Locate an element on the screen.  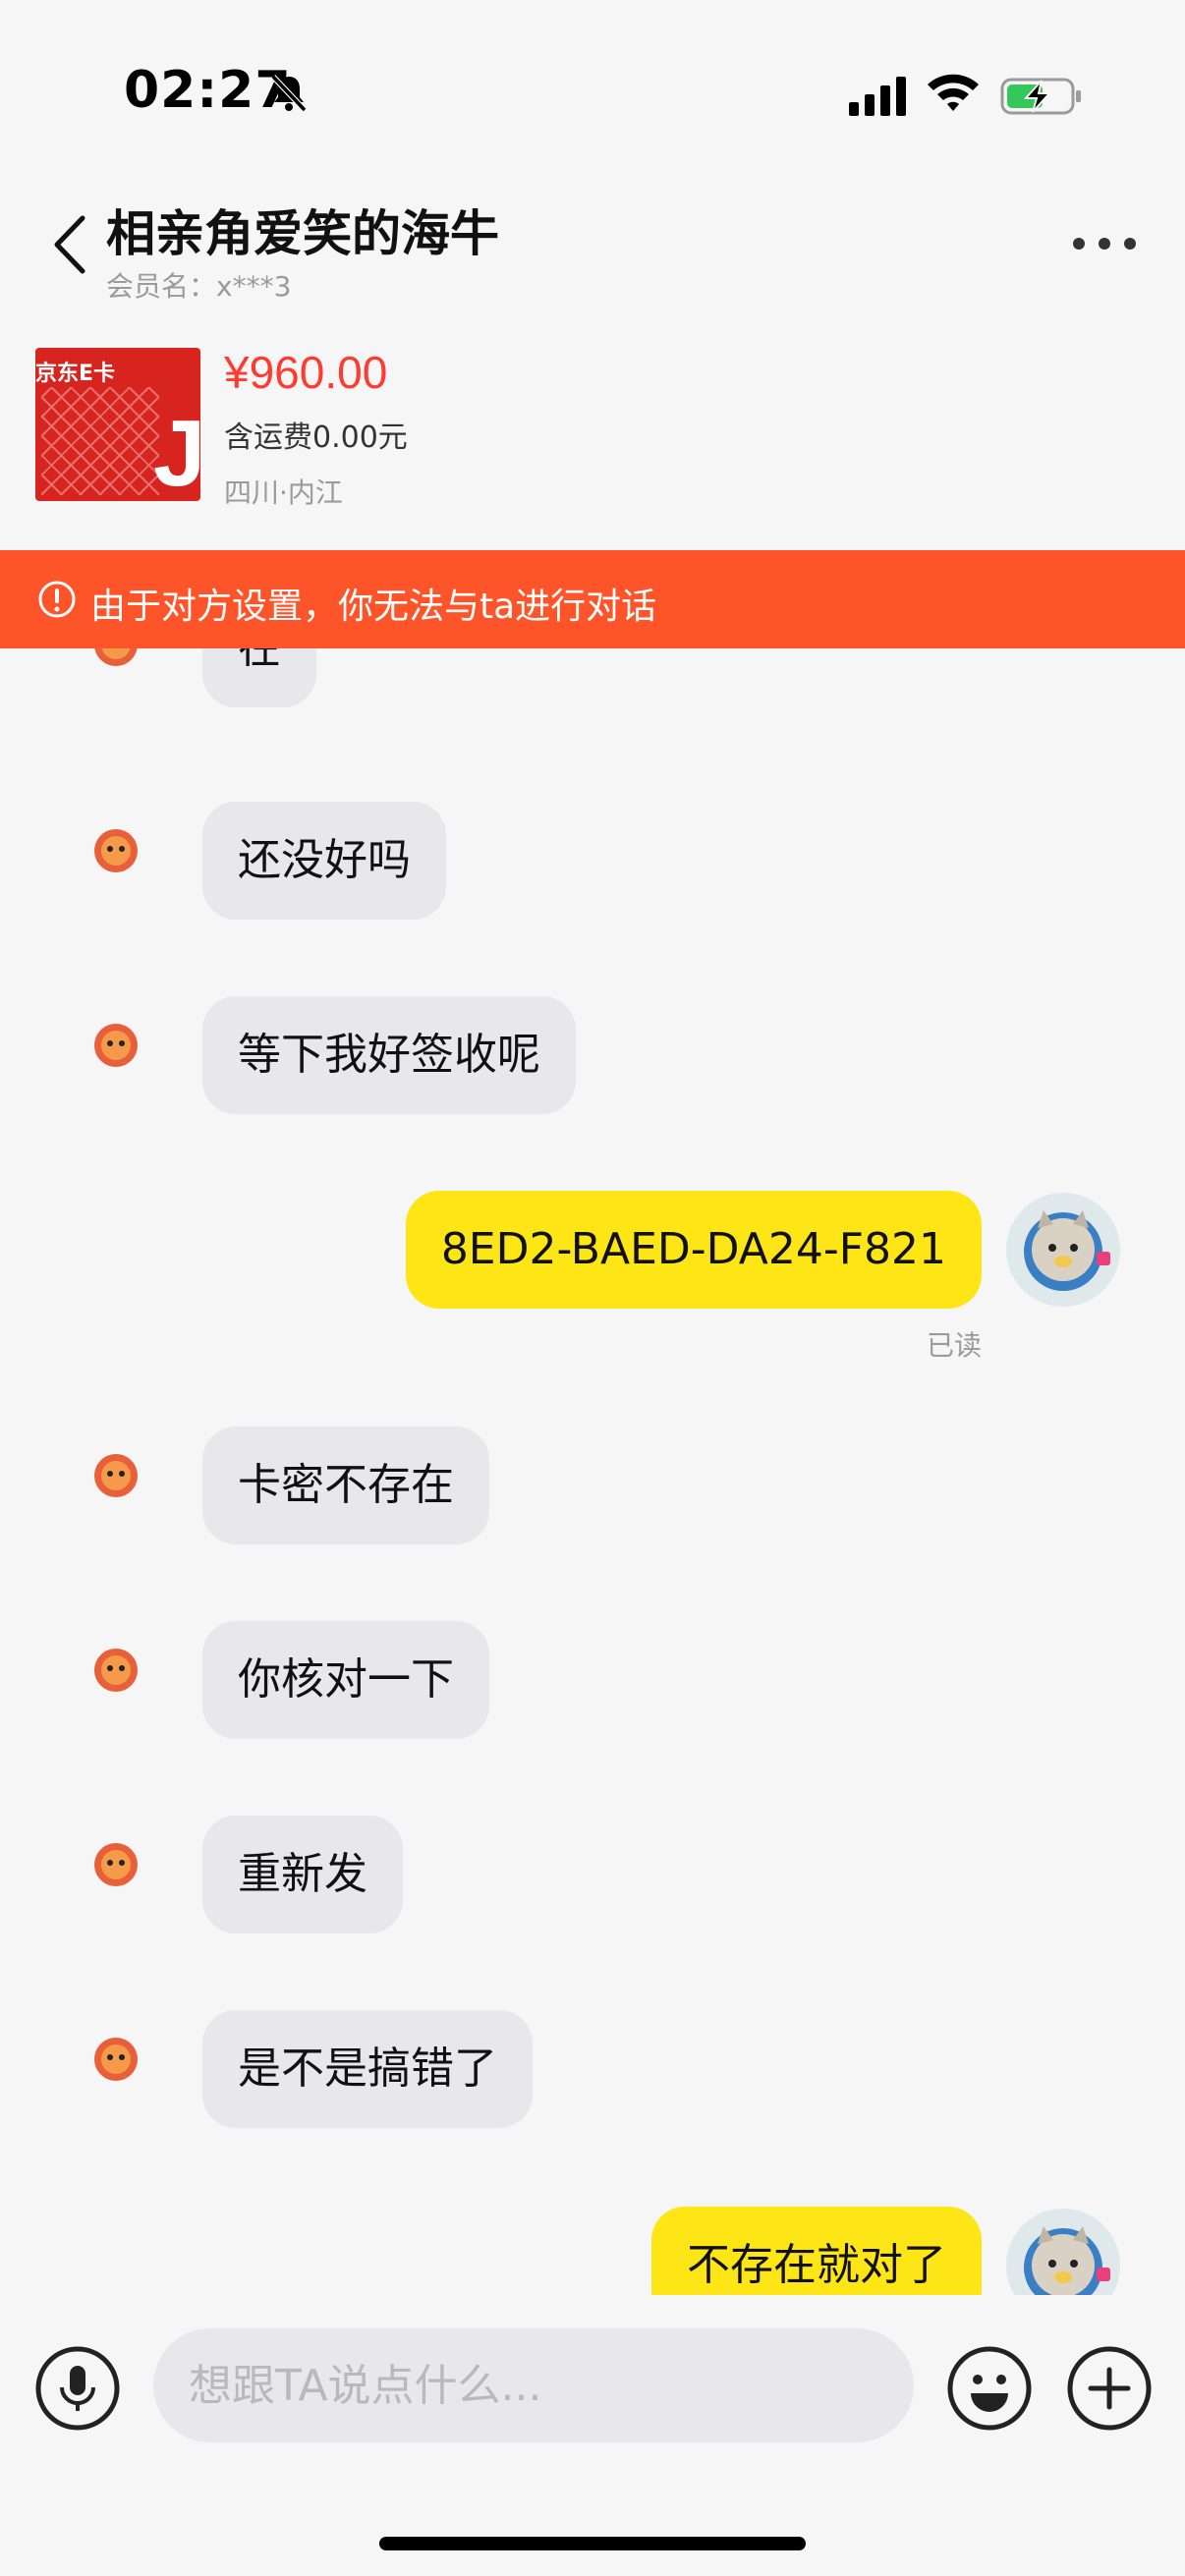
message-bubble-incoming: 重新发 is located at coordinates (303, 1874).